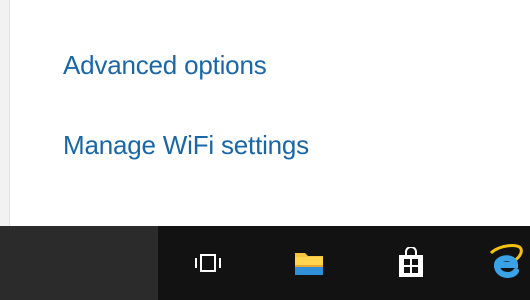 The width and height of the screenshot is (530, 300). I want to click on advanced-options-link: Advanced options, so click(165, 65).